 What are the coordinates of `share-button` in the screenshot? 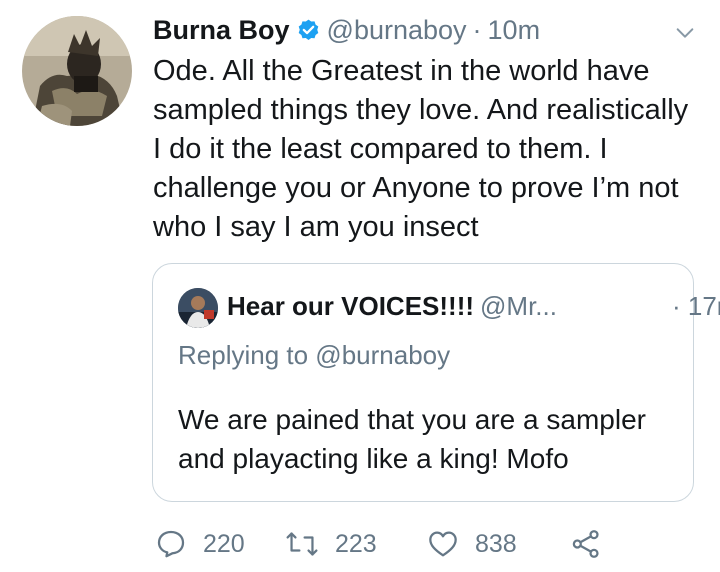 It's located at (586, 544).